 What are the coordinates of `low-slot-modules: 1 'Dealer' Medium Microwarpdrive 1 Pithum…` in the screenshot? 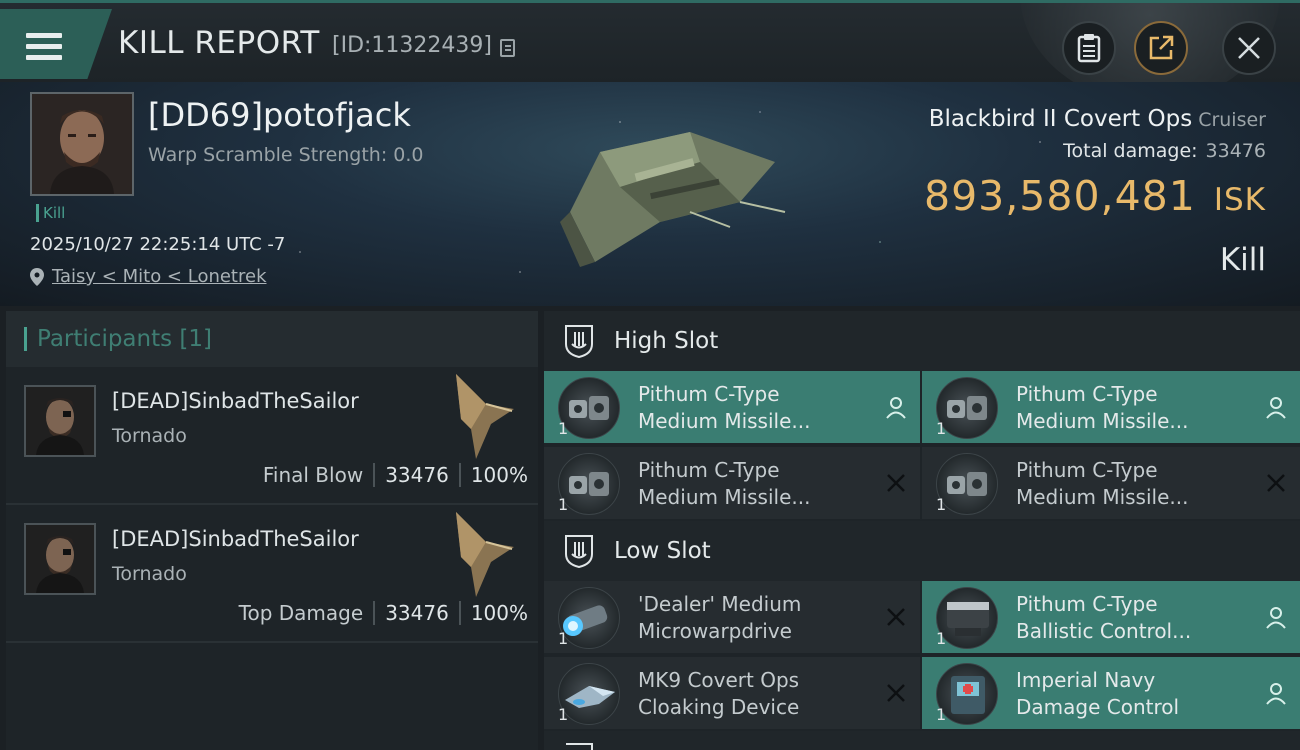 It's located at (922, 656).